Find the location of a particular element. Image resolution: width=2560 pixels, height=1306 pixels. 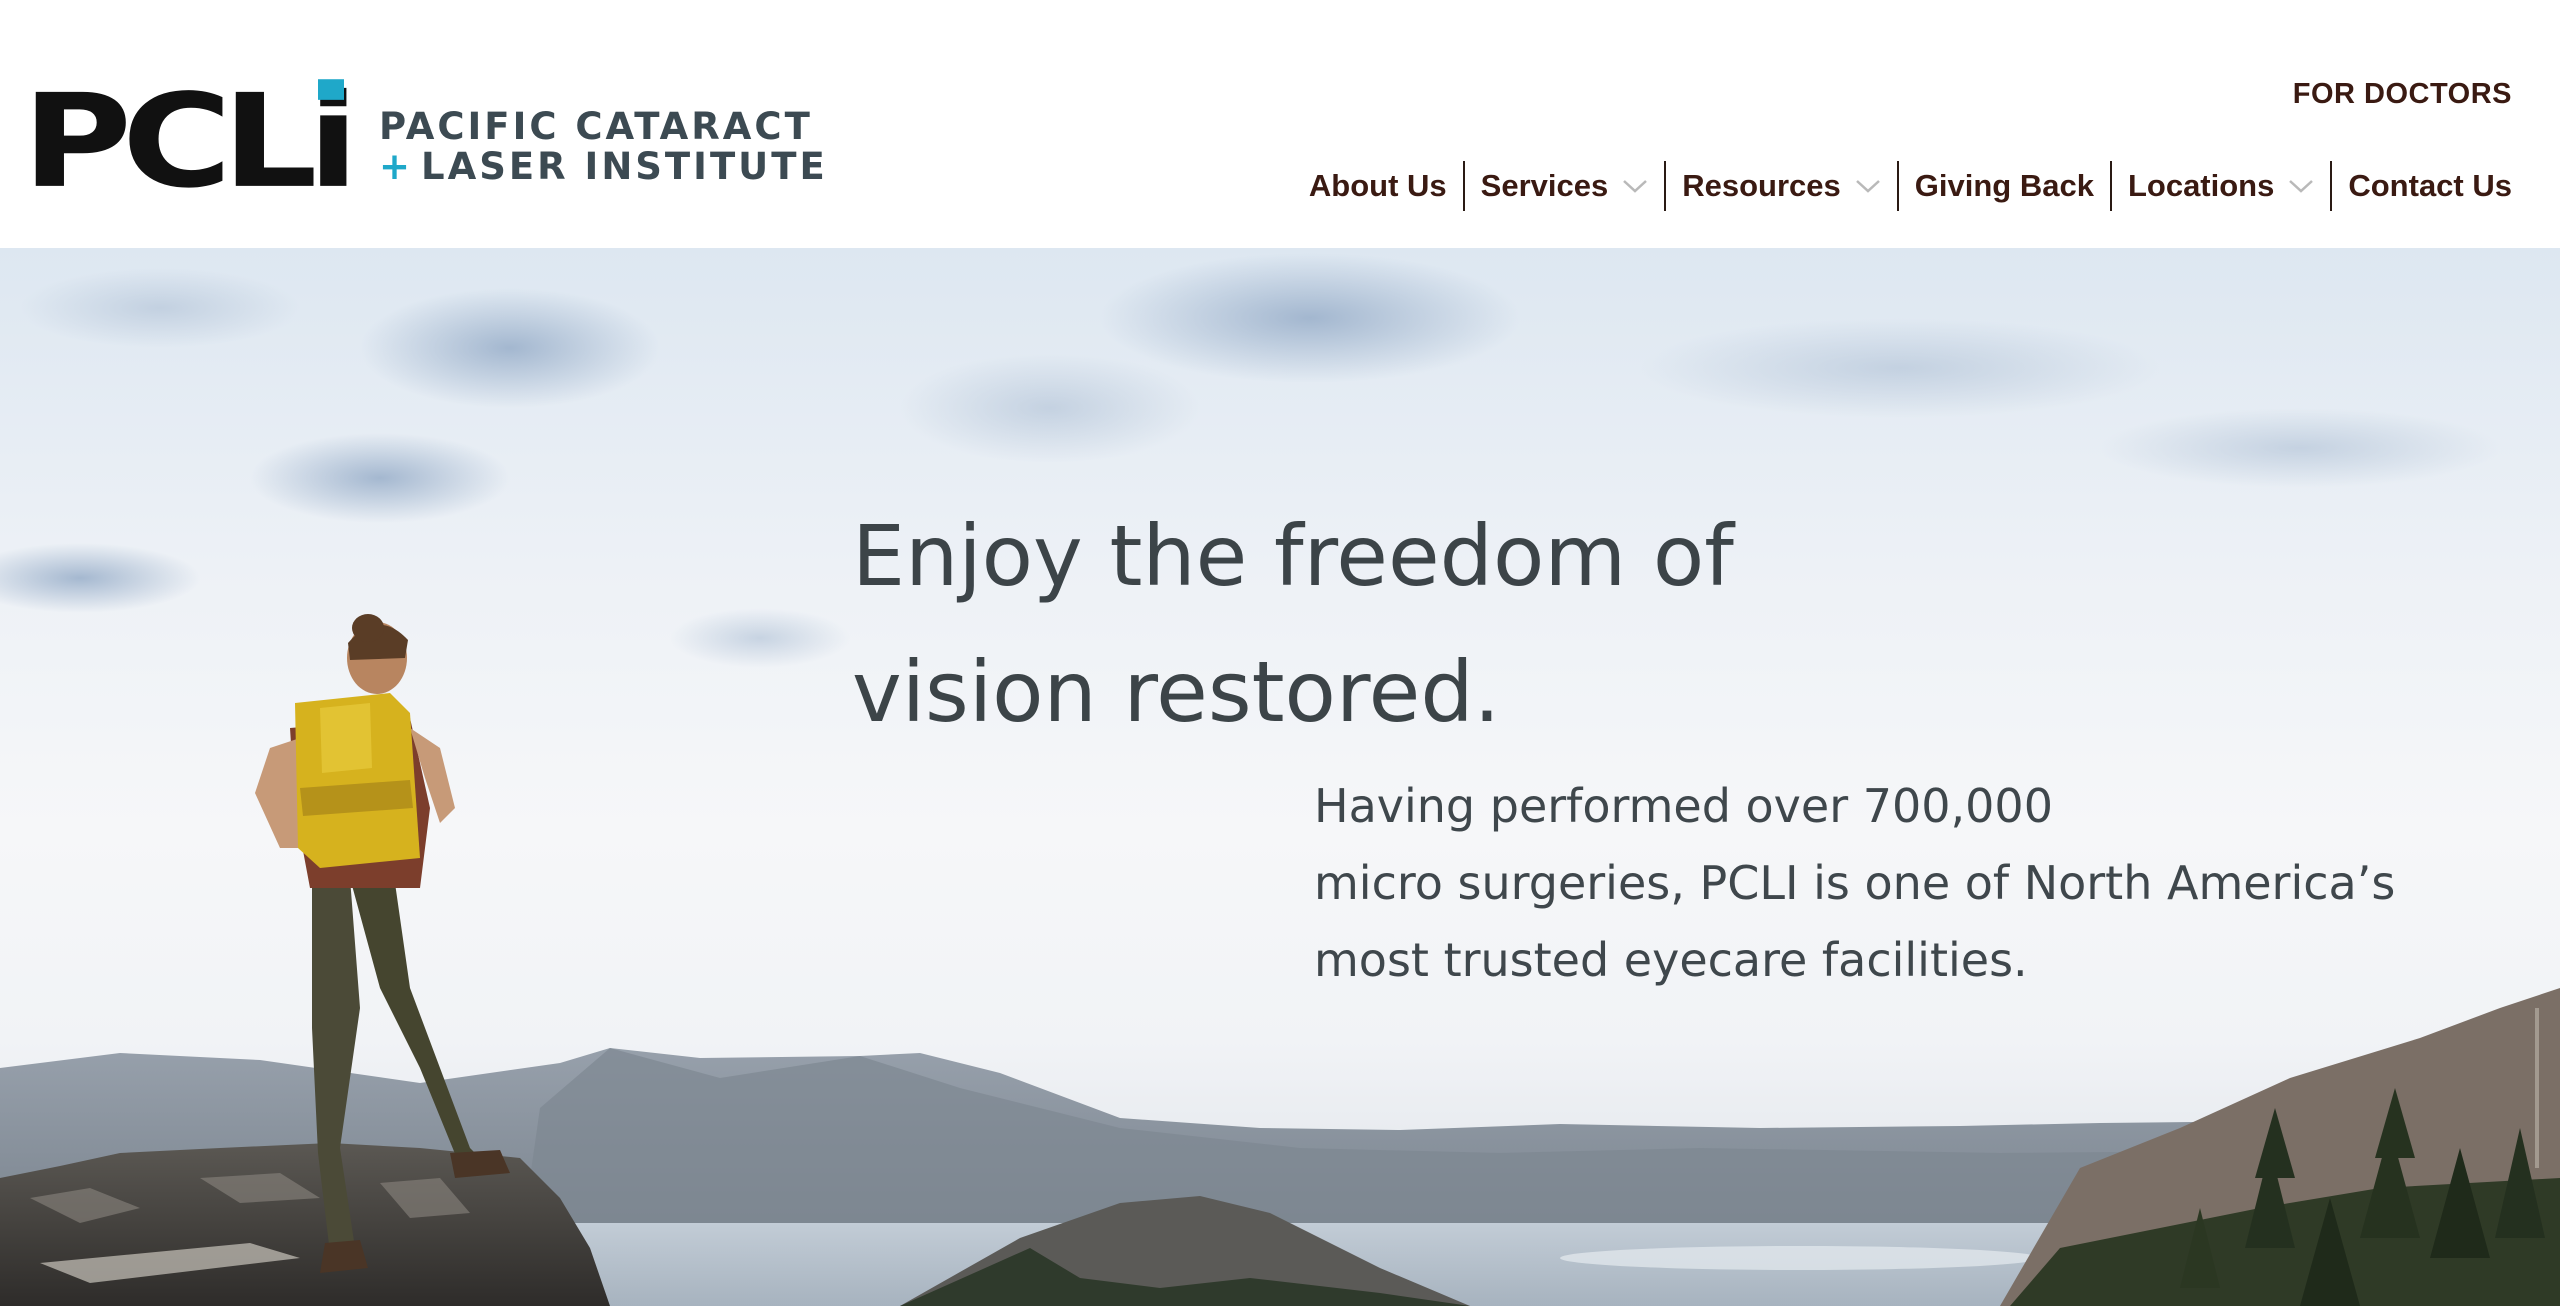

nav-resources: Resources is located at coordinates (1781, 186).